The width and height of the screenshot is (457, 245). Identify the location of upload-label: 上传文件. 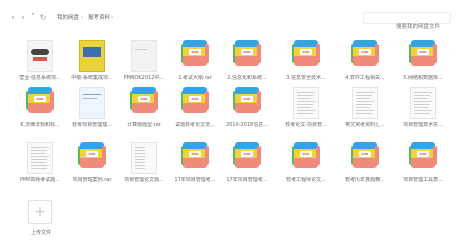
(40, 233).